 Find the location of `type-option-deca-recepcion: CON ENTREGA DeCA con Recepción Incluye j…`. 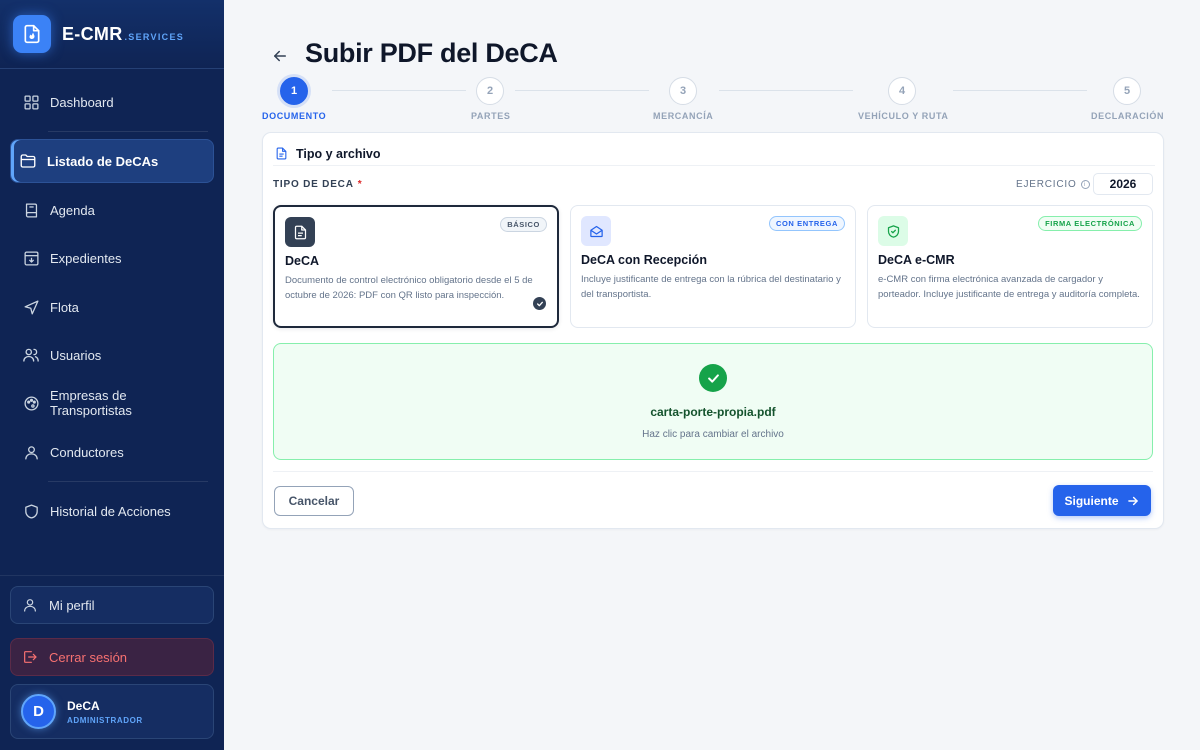

type-option-deca-recepcion: CON ENTREGA DeCA con Recepción Incluye j… is located at coordinates (713, 266).